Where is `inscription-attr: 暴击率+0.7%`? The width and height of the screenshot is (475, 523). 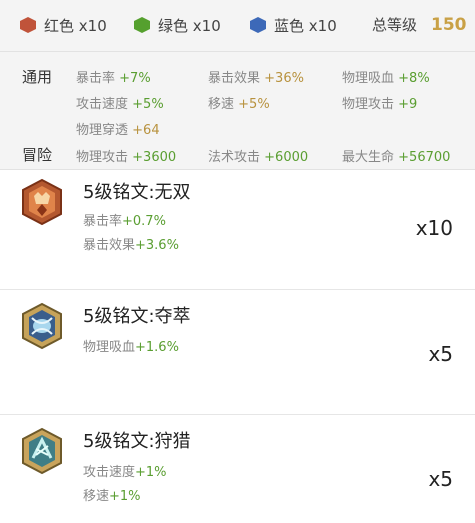 inscription-attr: 暴击率+0.7% is located at coordinates (124, 219).